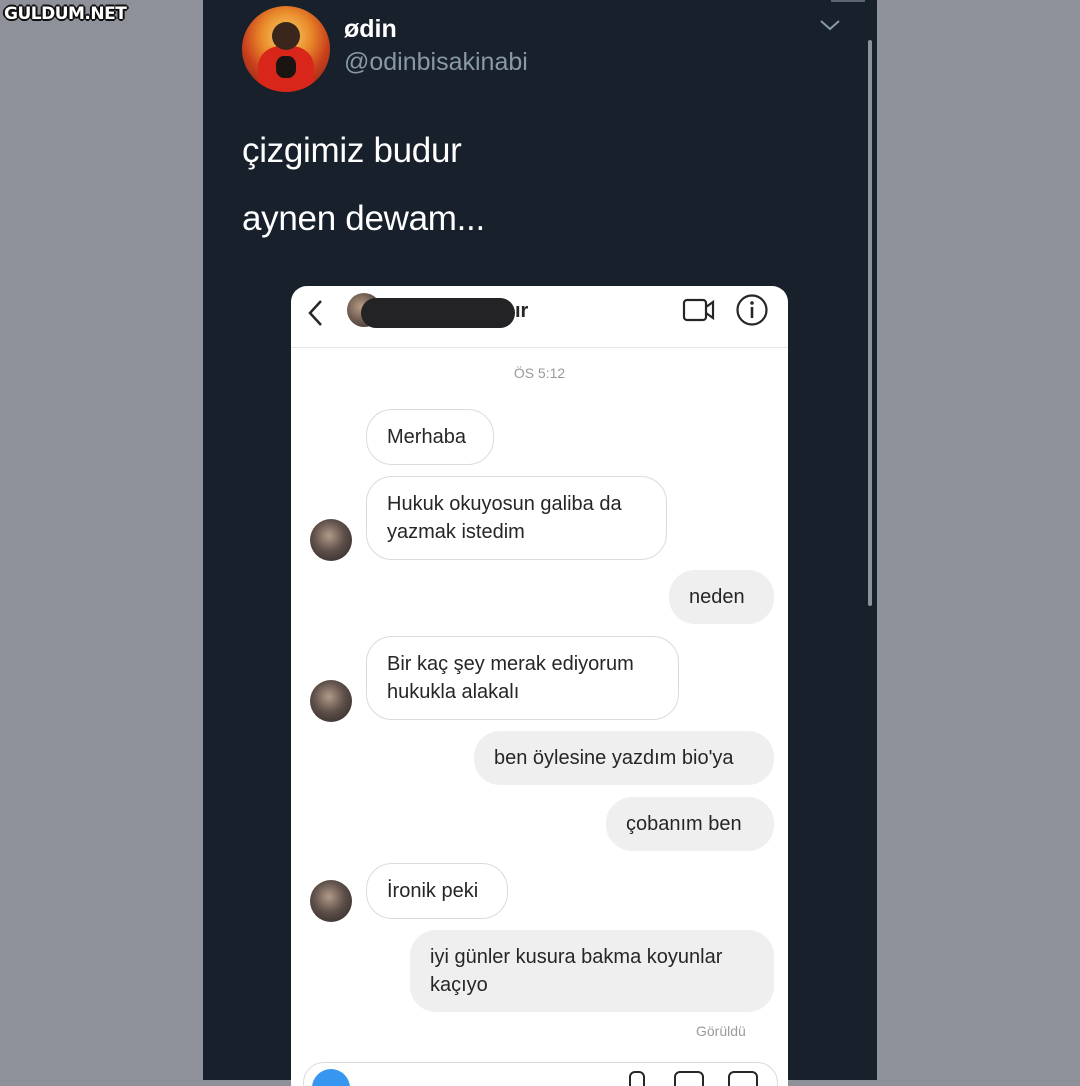  Describe the element at coordinates (624, 758) in the screenshot. I see `message-bubble-sent: ben öylesine yazdım bio'ya` at that location.